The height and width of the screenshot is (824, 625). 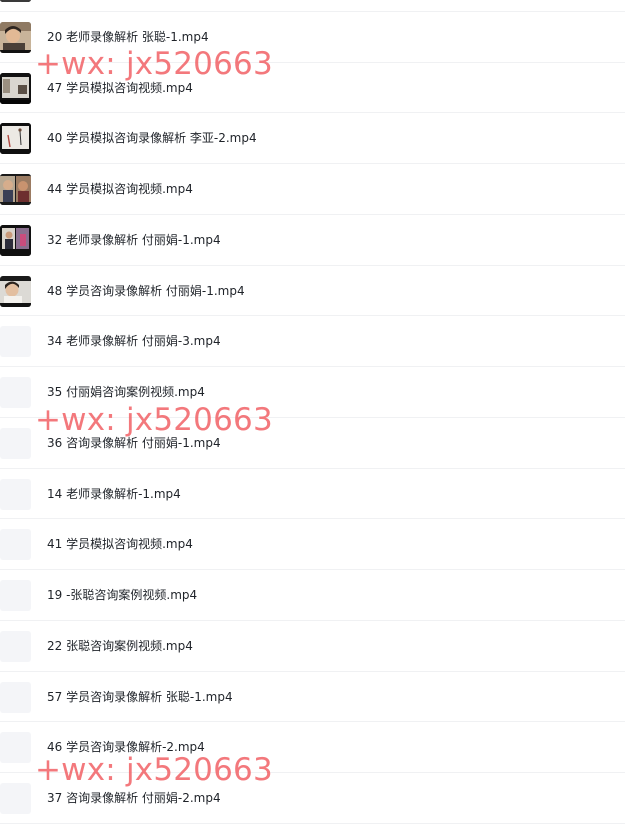 I want to click on file-row: 32 老师录像解析 付丽娟-1.mp4, so click(x=312, y=240).